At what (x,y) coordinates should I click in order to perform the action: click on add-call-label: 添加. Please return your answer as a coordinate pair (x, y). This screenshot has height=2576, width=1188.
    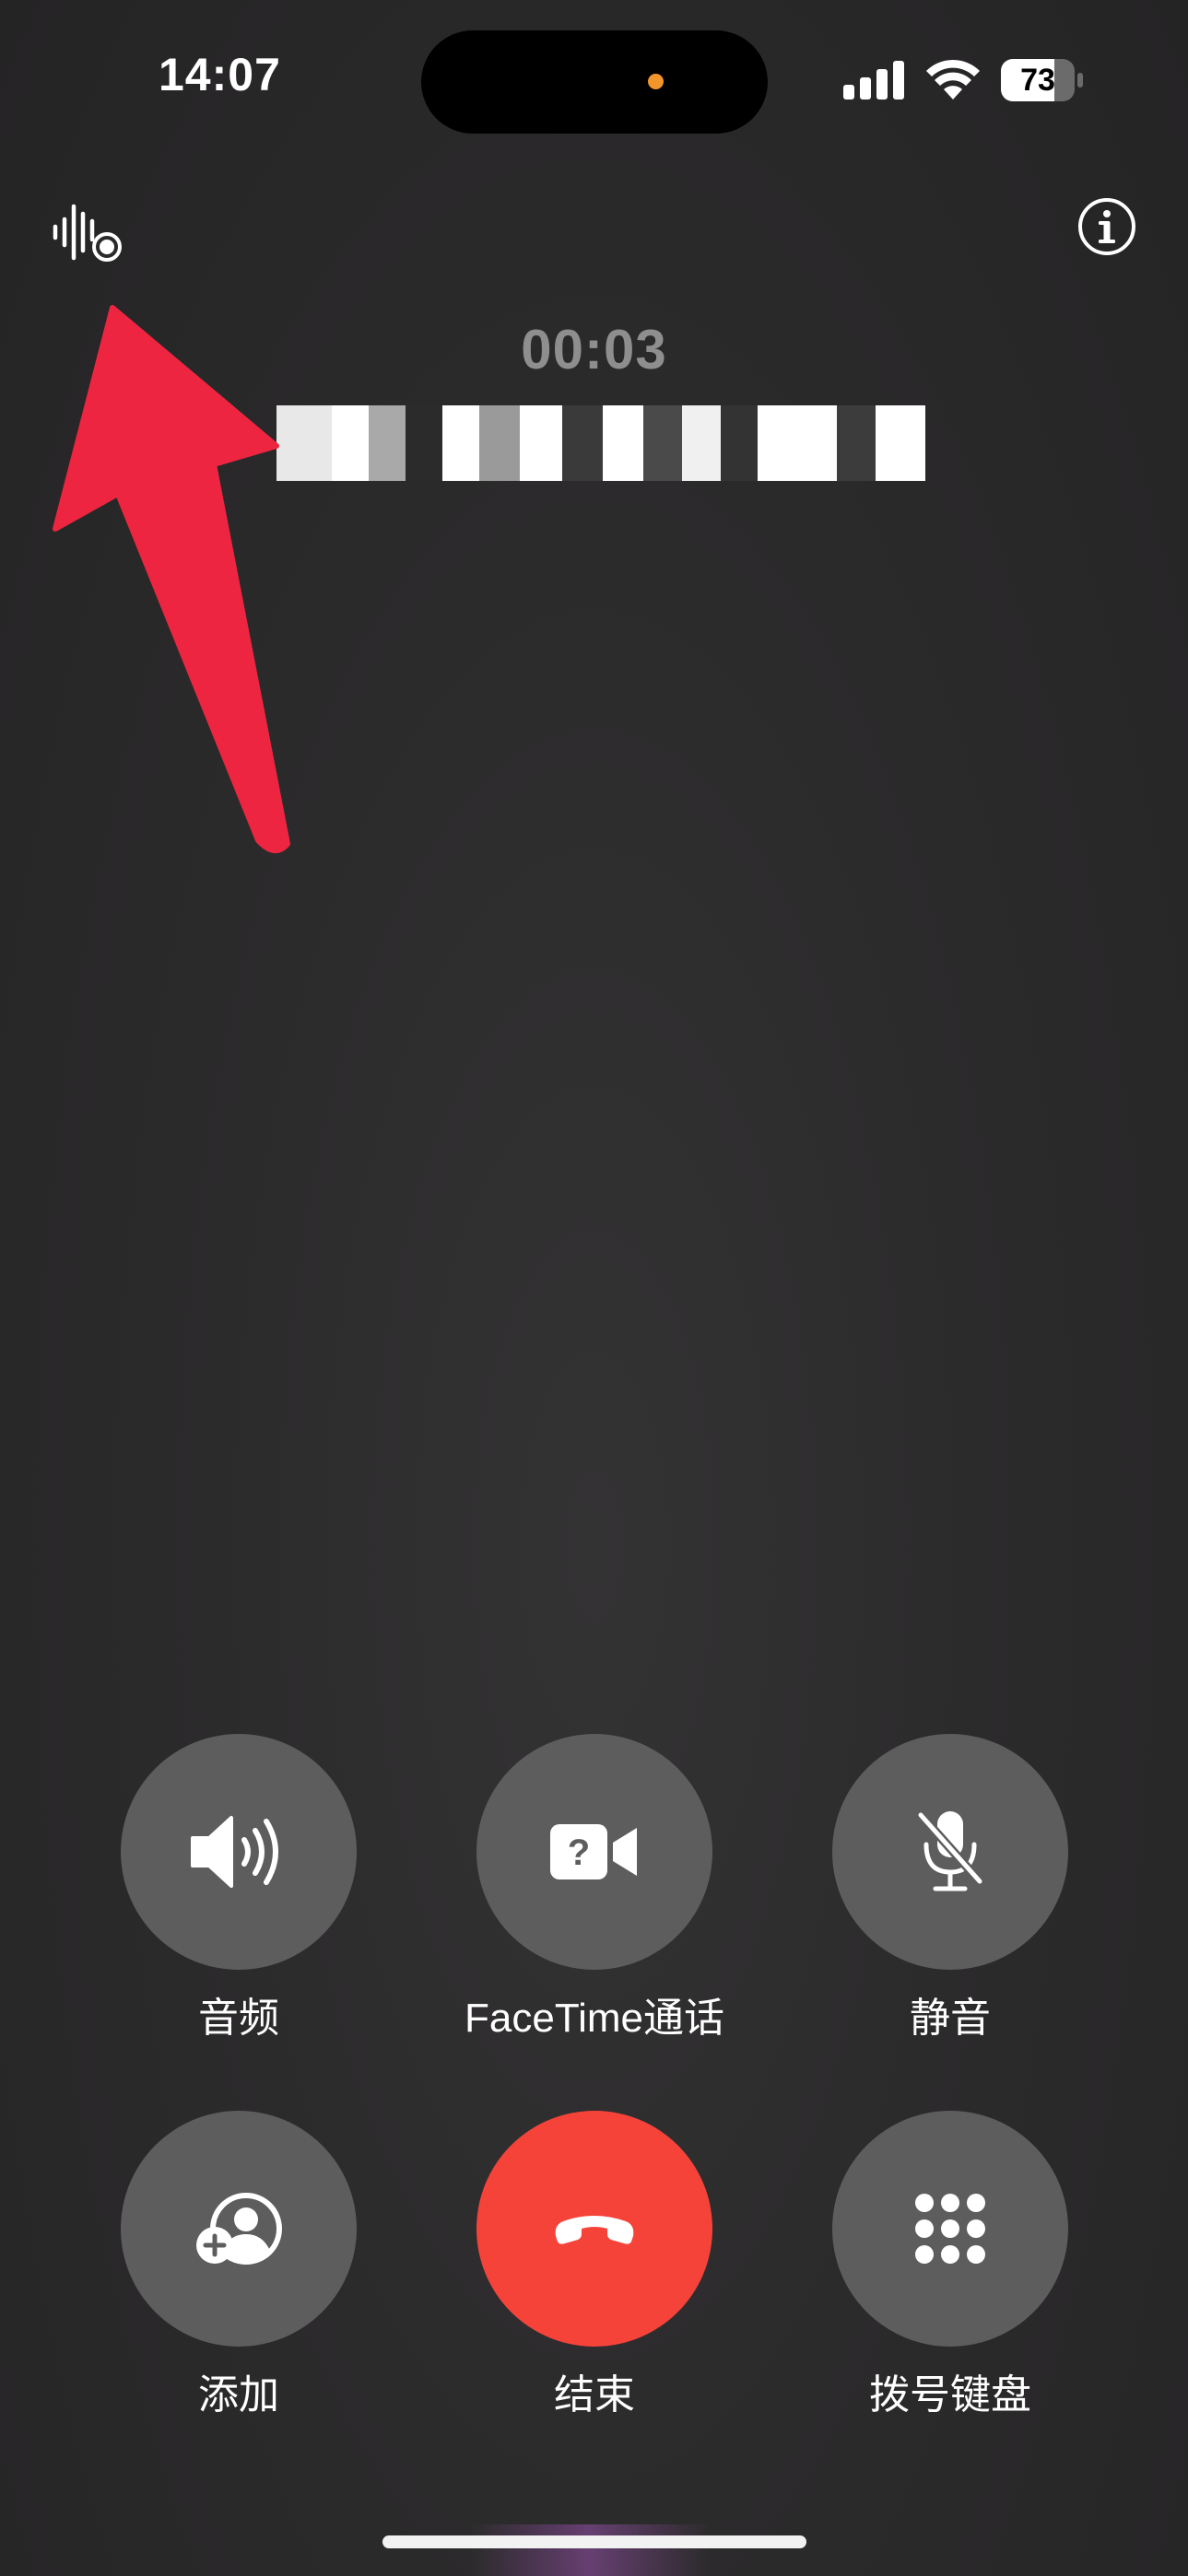
    Looking at the image, I should click on (238, 2395).